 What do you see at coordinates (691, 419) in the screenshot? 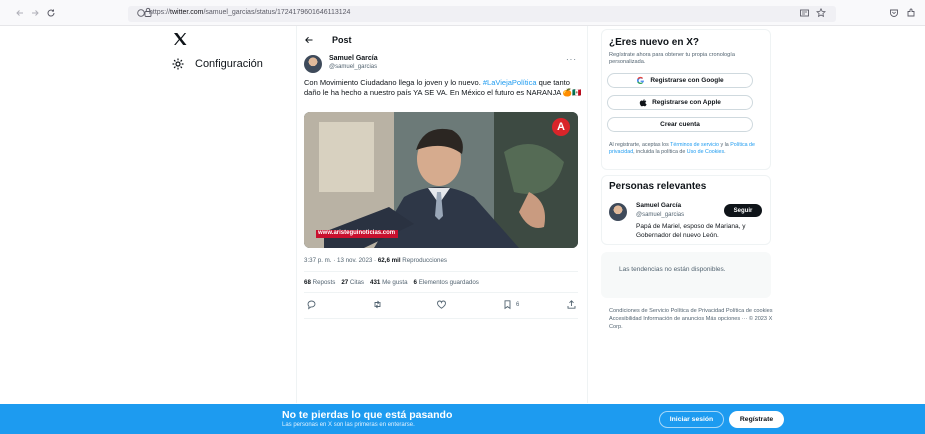
I see `login-button: Iniciar sesión` at bounding box center [691, 419].